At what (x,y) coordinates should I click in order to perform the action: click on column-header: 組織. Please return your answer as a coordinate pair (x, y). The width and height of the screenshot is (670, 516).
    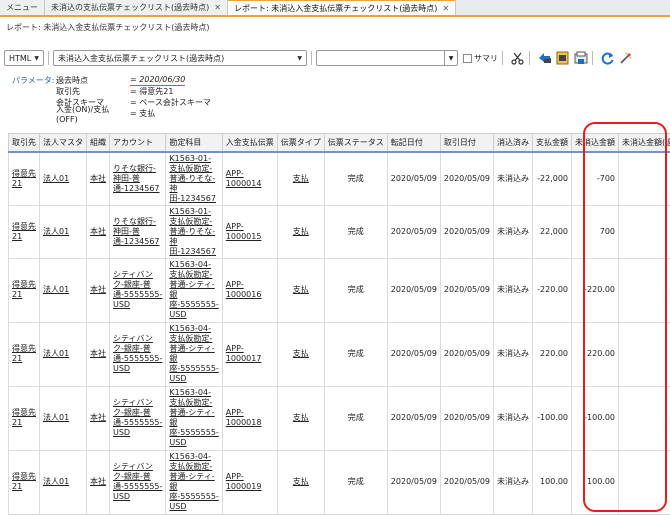
    Looking at the image, I should click on (98, 143).